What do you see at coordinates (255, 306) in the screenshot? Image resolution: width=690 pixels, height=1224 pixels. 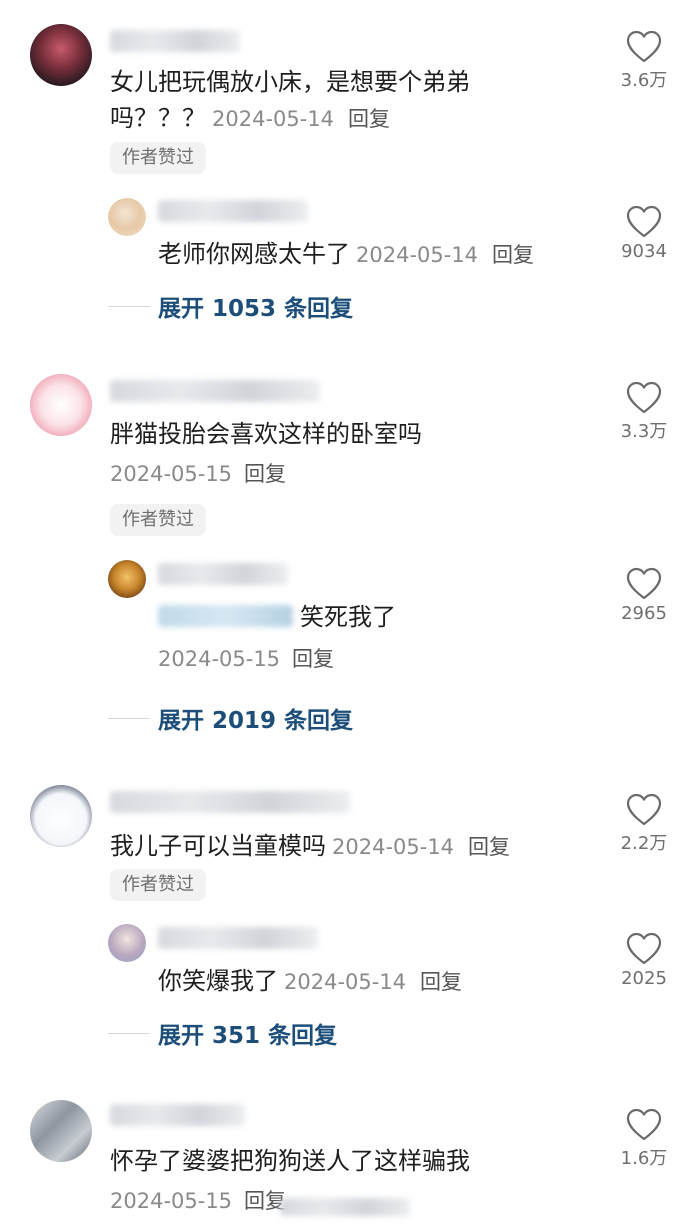 I see `expand-replies-label: 展开 1053 条回复` at bounding box center [255, 306].